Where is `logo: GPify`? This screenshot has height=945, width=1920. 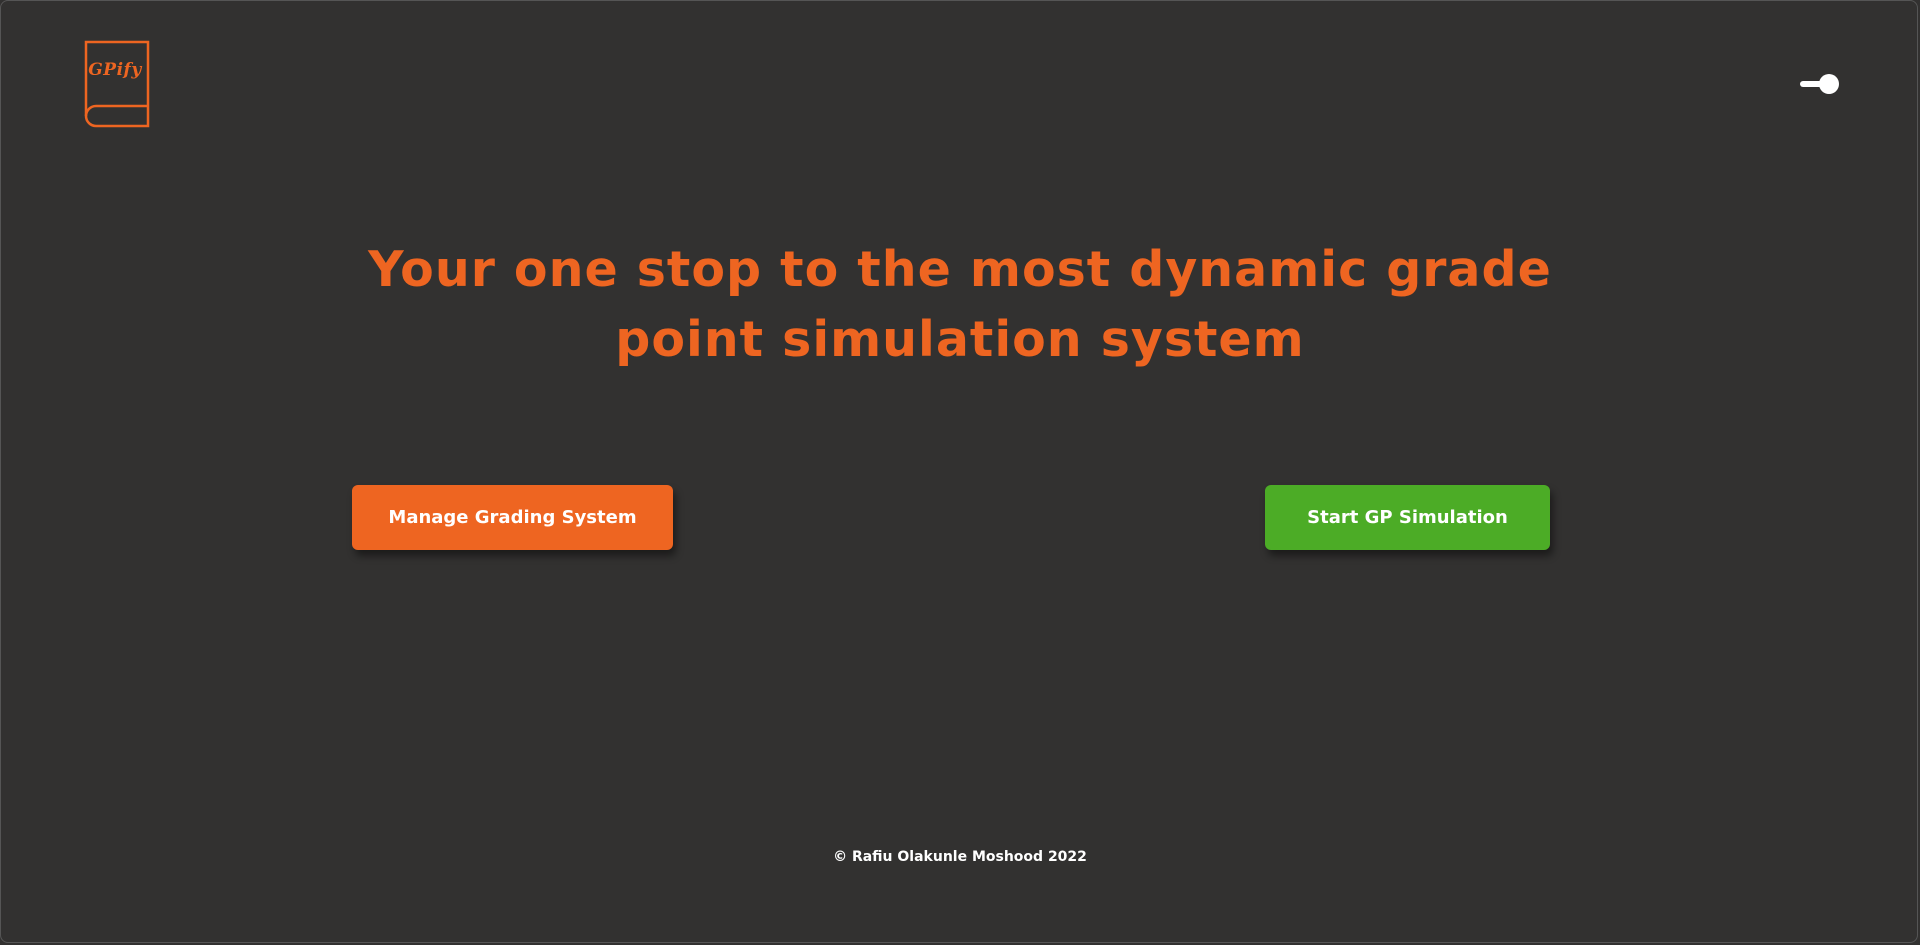
logo: GPify is located at coordinates (115, 84).